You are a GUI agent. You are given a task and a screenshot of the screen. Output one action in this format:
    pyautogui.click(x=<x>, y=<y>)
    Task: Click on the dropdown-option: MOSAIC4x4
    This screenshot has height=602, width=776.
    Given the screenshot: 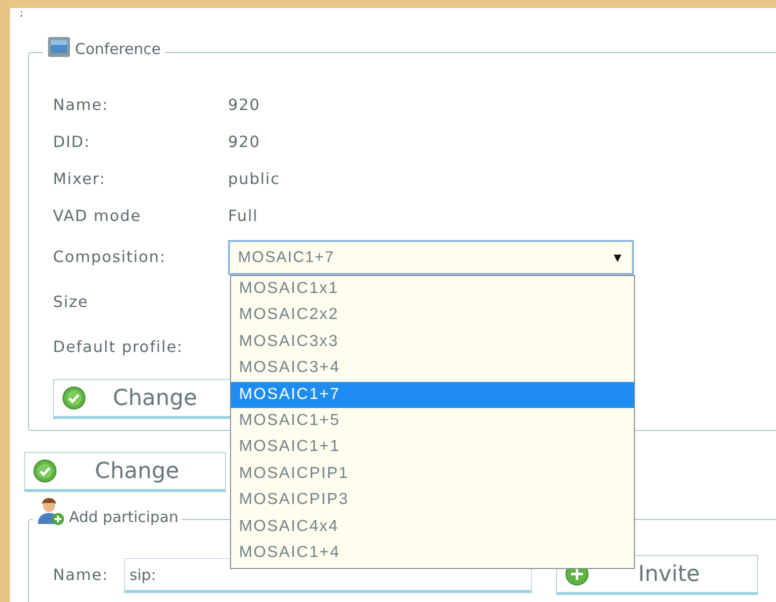 What is the action you would take?
    pyautogui.click(x=432, y=527)
    